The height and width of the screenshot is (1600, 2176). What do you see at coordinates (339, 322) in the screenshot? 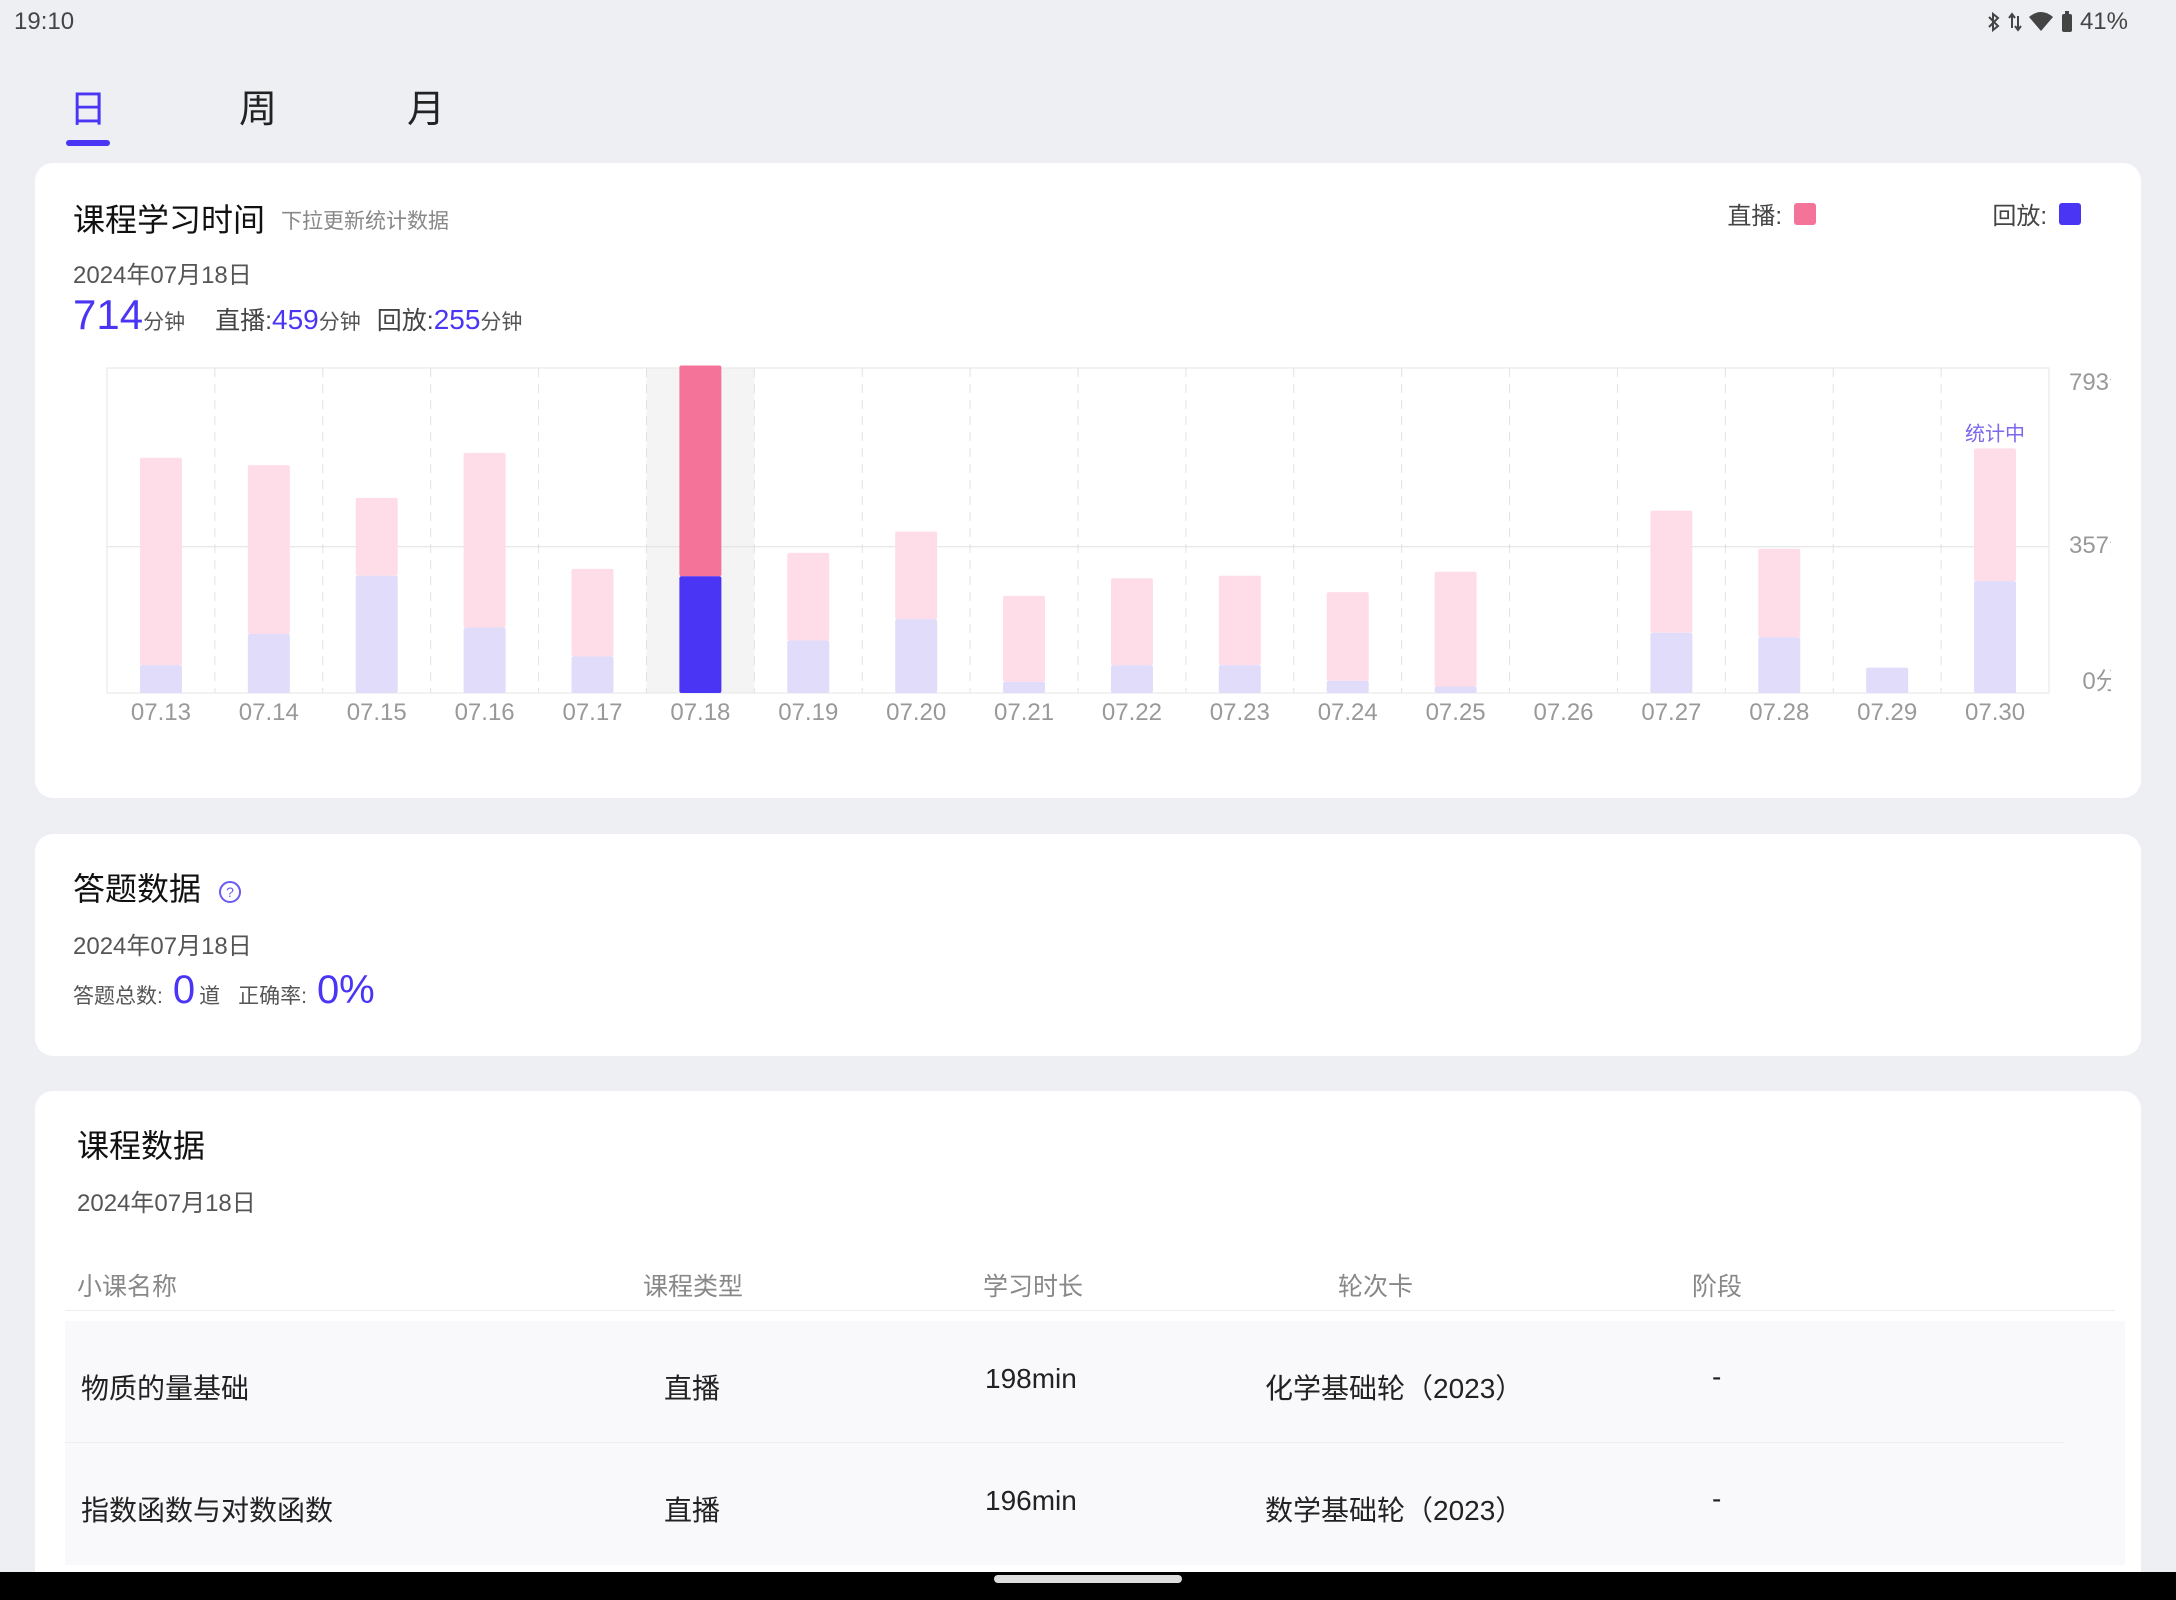
I see `live-unit: 分钟` at bounding box center [339, 322].